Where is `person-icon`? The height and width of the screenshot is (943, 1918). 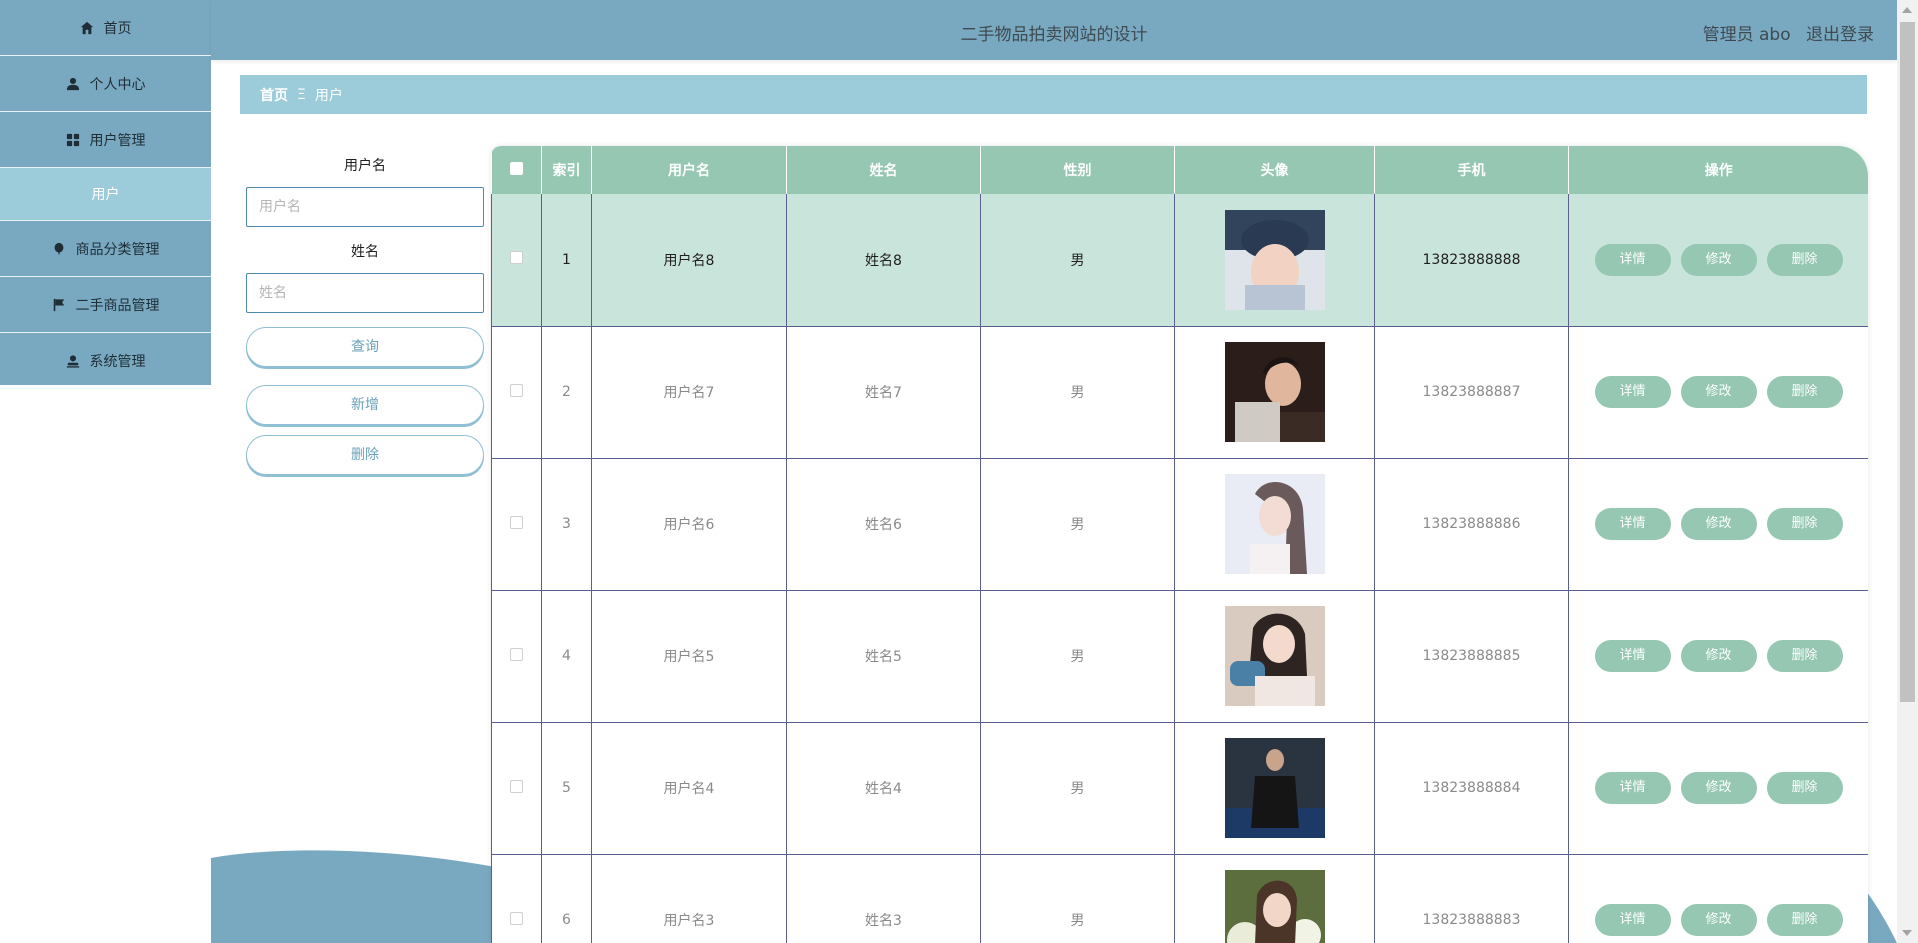
person-icon is located at coordinates (72, 361).